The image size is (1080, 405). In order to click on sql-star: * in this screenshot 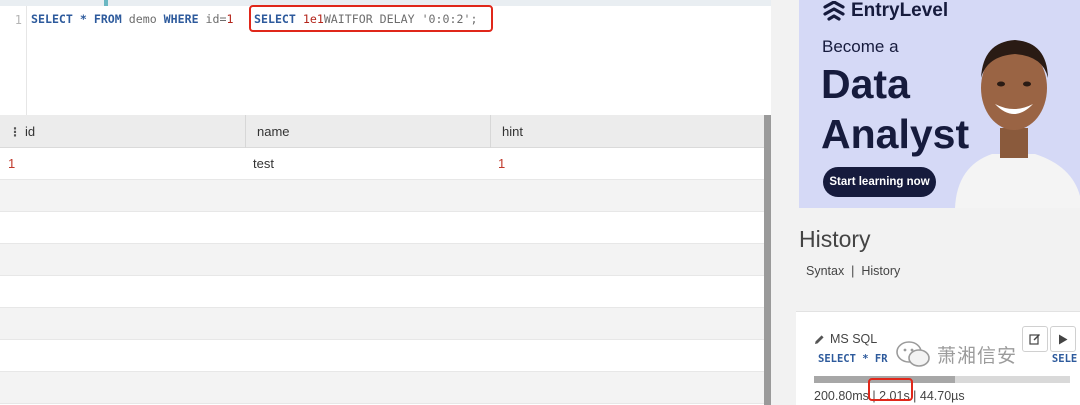, I will do `click(83, 19)`.